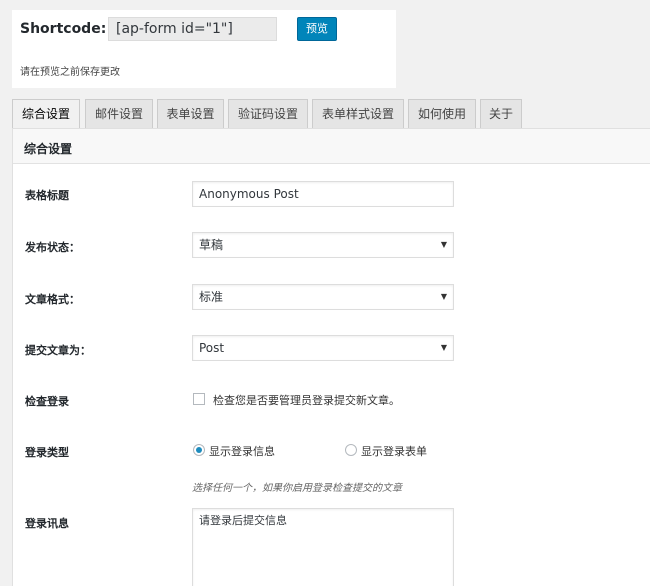  I want to click on radio-show-login-info-label: 显示登录信息, so click(242, 451).